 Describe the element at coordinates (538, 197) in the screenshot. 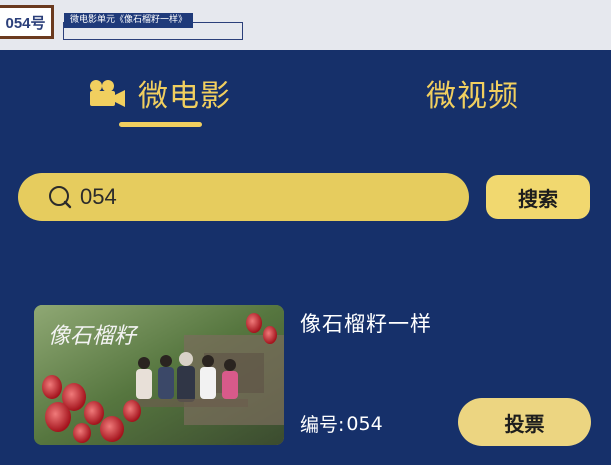

I see `search-button: 搜索` at that location.